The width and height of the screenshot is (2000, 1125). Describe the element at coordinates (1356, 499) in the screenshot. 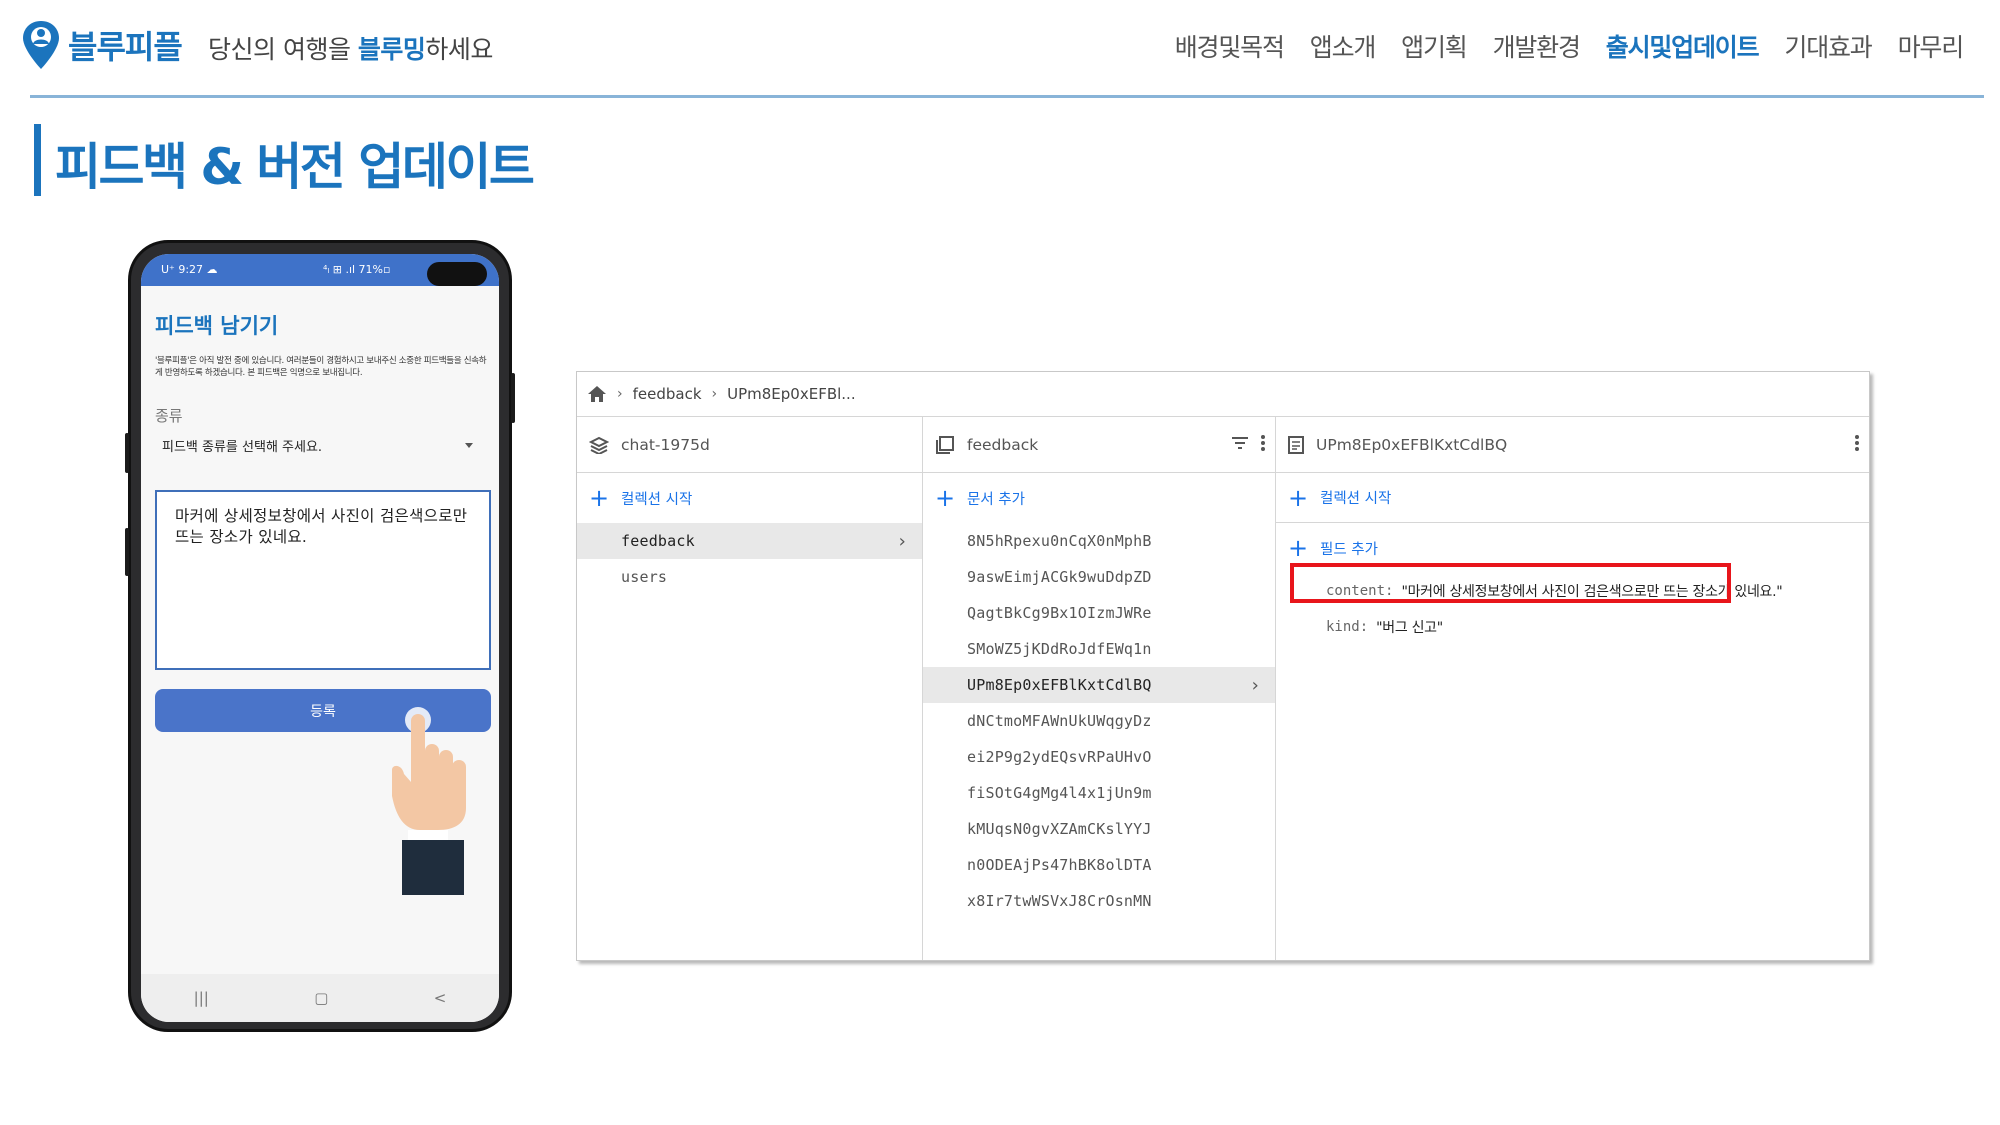

I see `start-subcollection-label: 컬렉션 시작` at that location.